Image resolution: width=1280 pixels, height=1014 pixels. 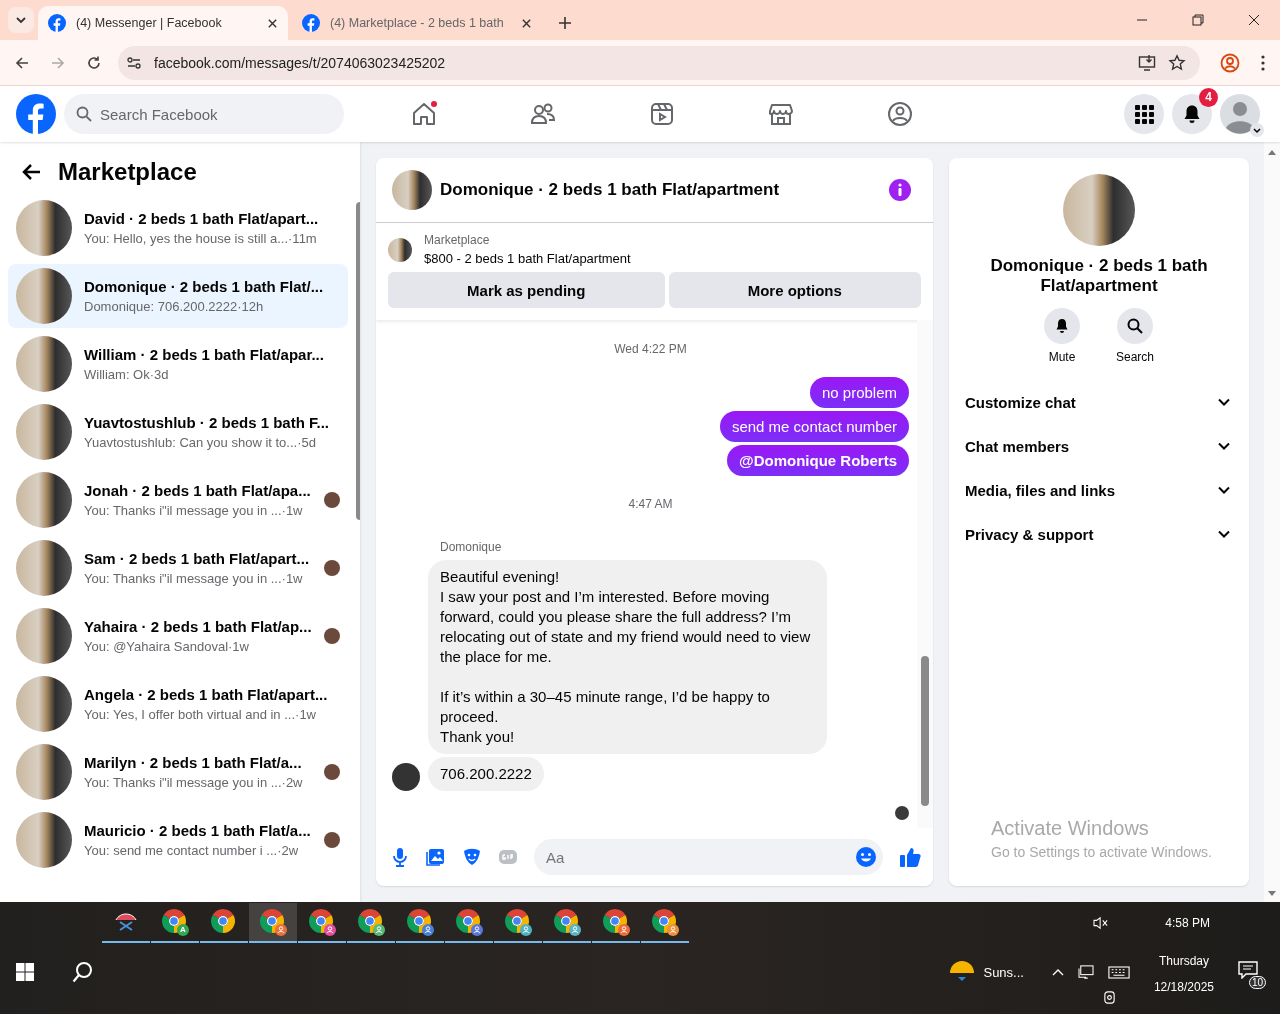 What do you see at coordinates (1147, 62) in the screenshot?
I see `install-app-icon` at bounding box center [1147, 62].